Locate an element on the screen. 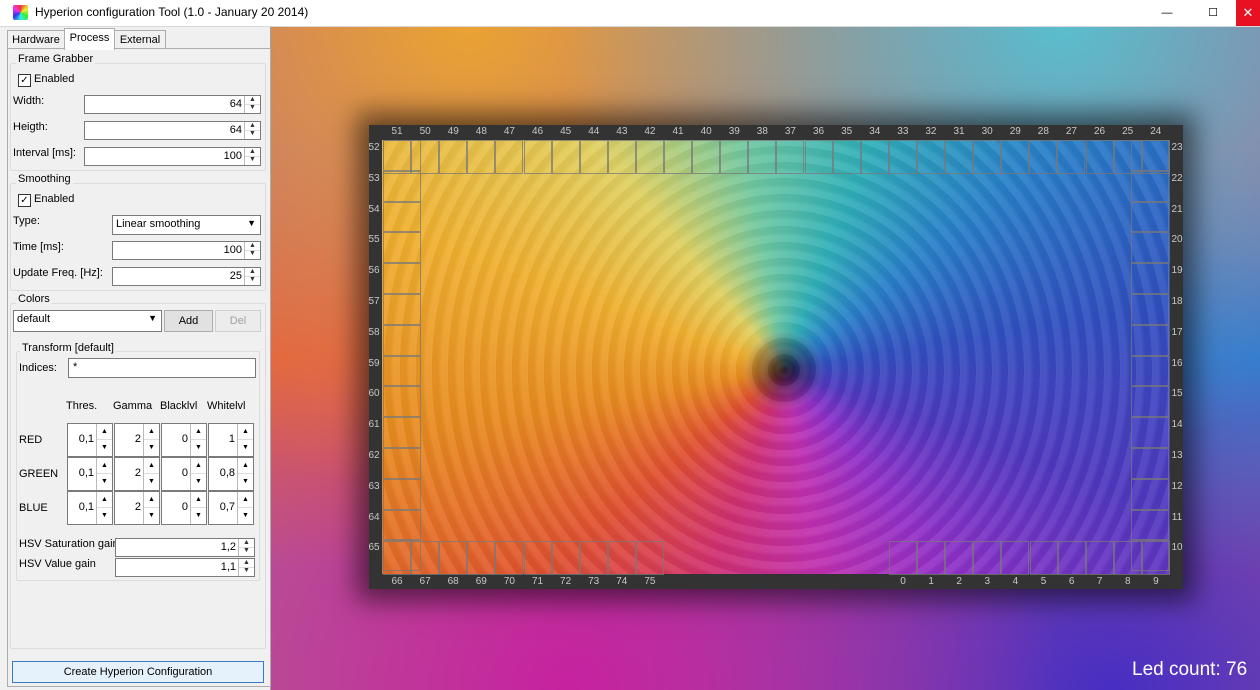 The width and height of the screenshot is (1260, 690). maximize-button: ☐ is located at coordinates (1213, 13).